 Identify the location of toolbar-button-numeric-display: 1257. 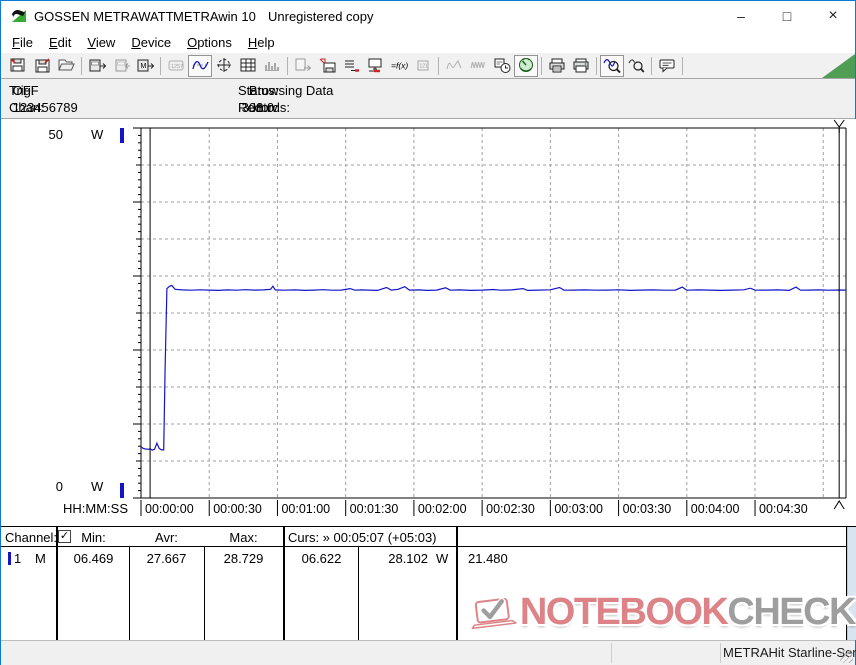
(176, 66).